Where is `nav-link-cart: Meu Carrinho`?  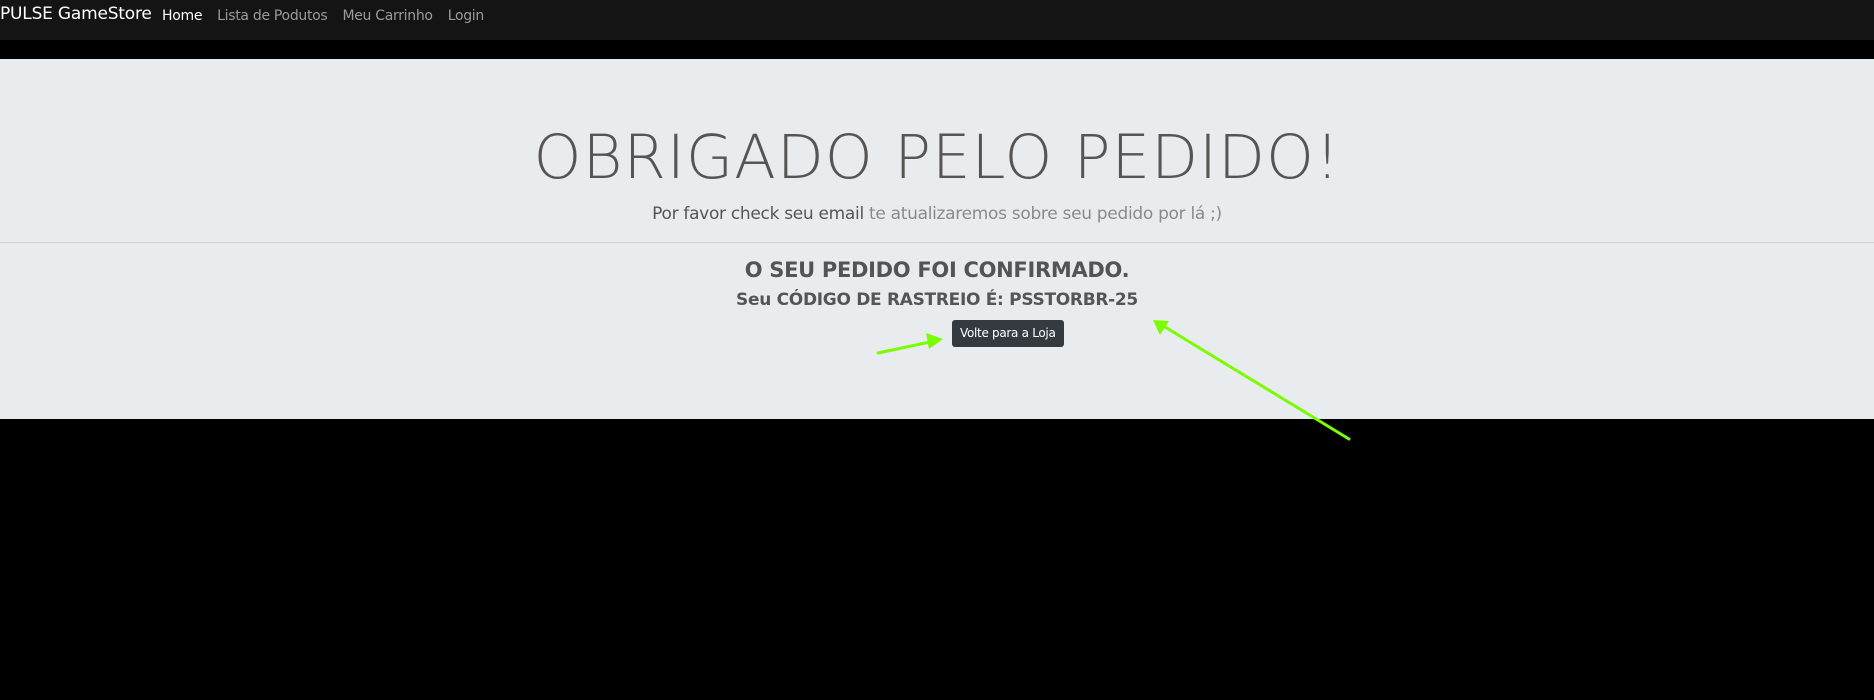 nav-link-cart: Meu Carrinho is located at coordinates (387, 16).